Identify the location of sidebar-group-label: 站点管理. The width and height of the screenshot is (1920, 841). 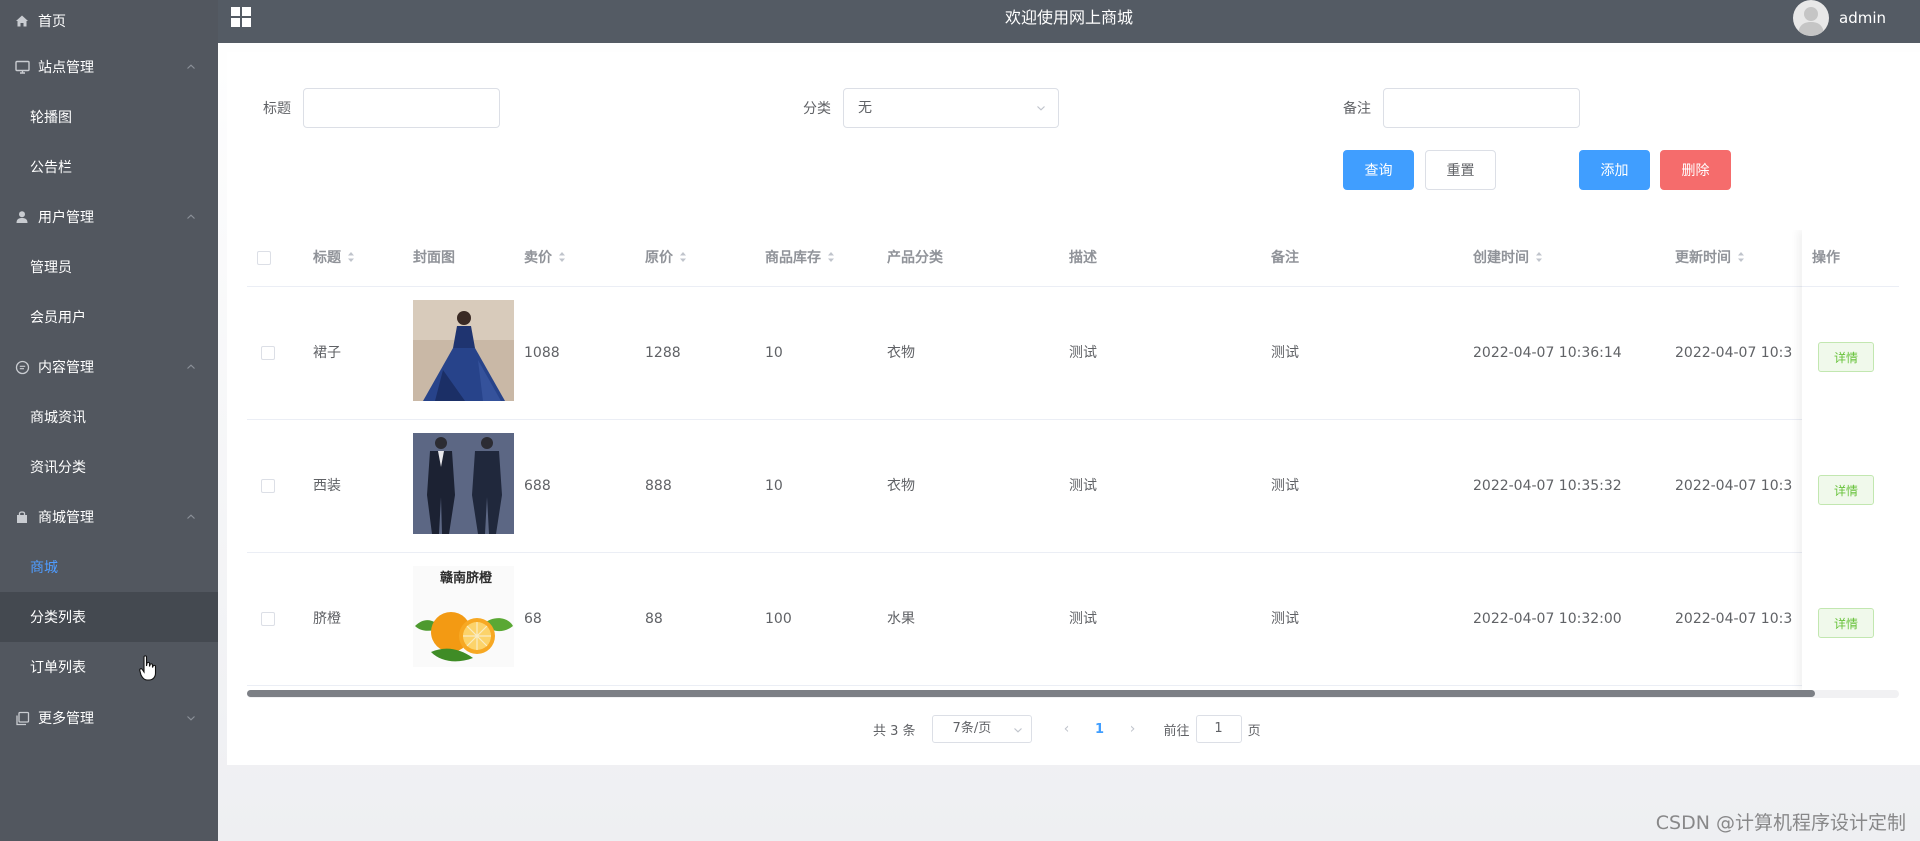
(66, 68).